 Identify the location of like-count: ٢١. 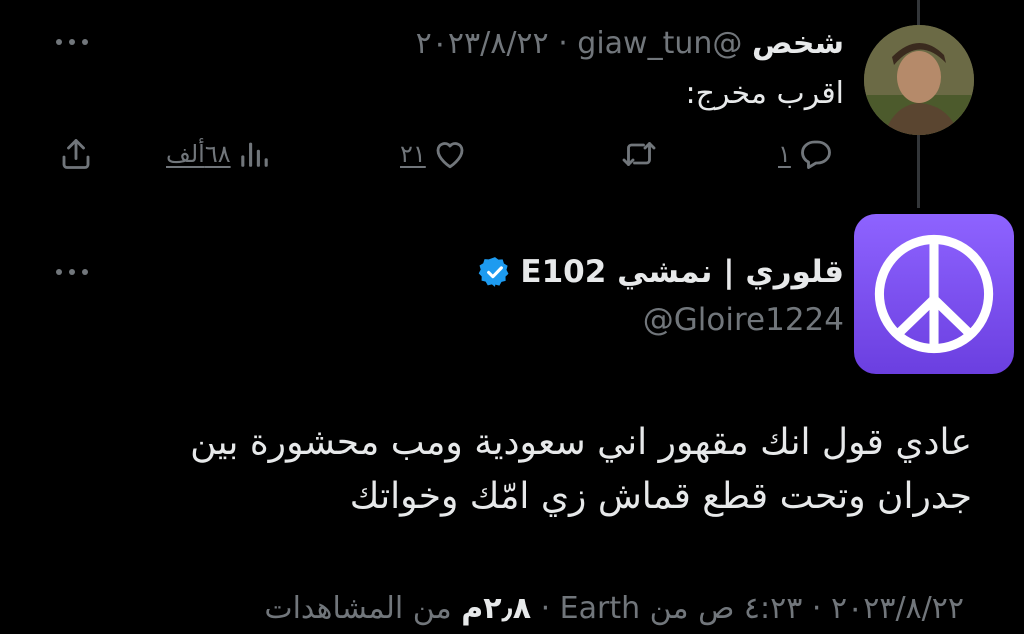
(413, 154).